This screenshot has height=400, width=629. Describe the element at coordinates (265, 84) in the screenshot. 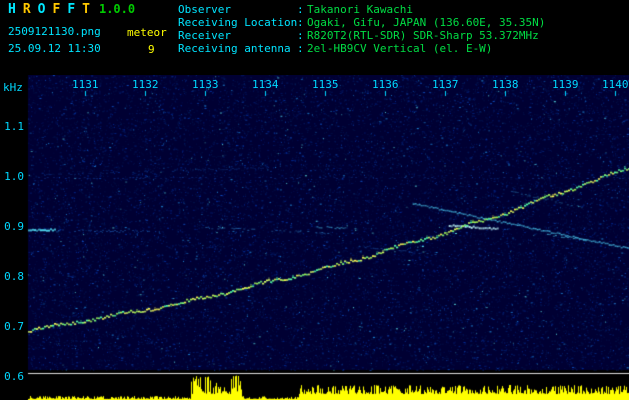

I see `x-tick-label: 1134` at that location.